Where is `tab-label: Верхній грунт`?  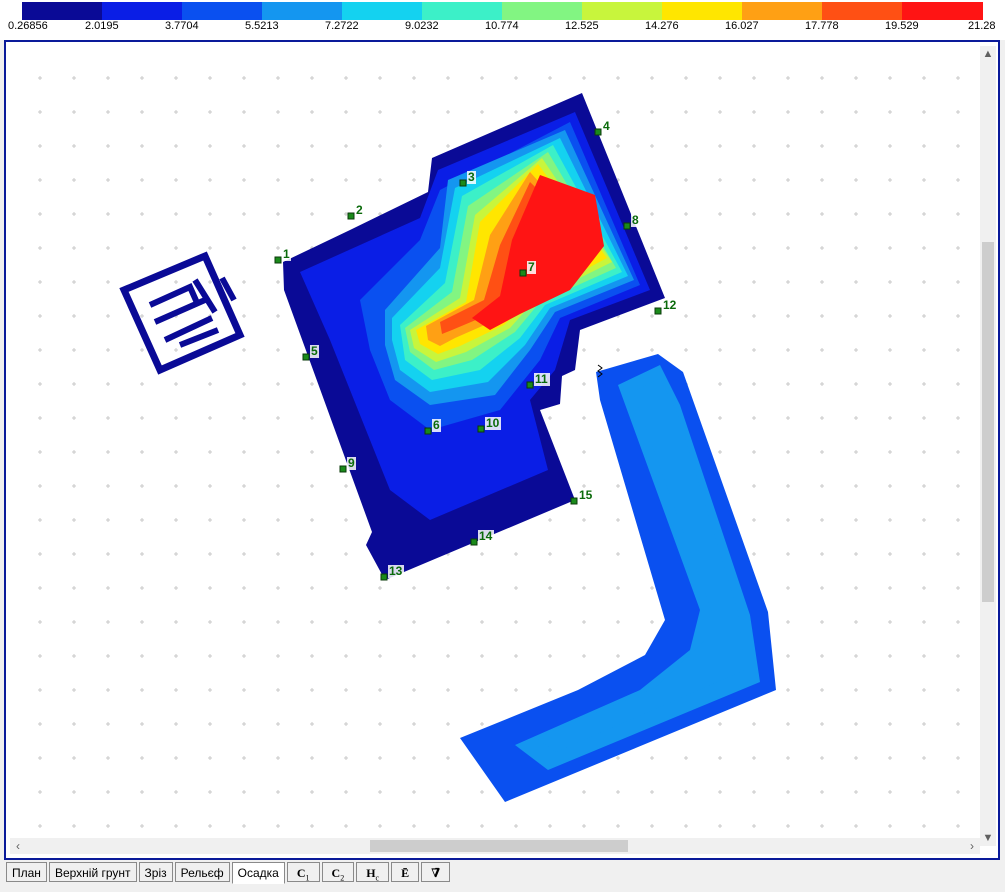
tab-label: Верхній грунт is located at coordinates (92, 873).